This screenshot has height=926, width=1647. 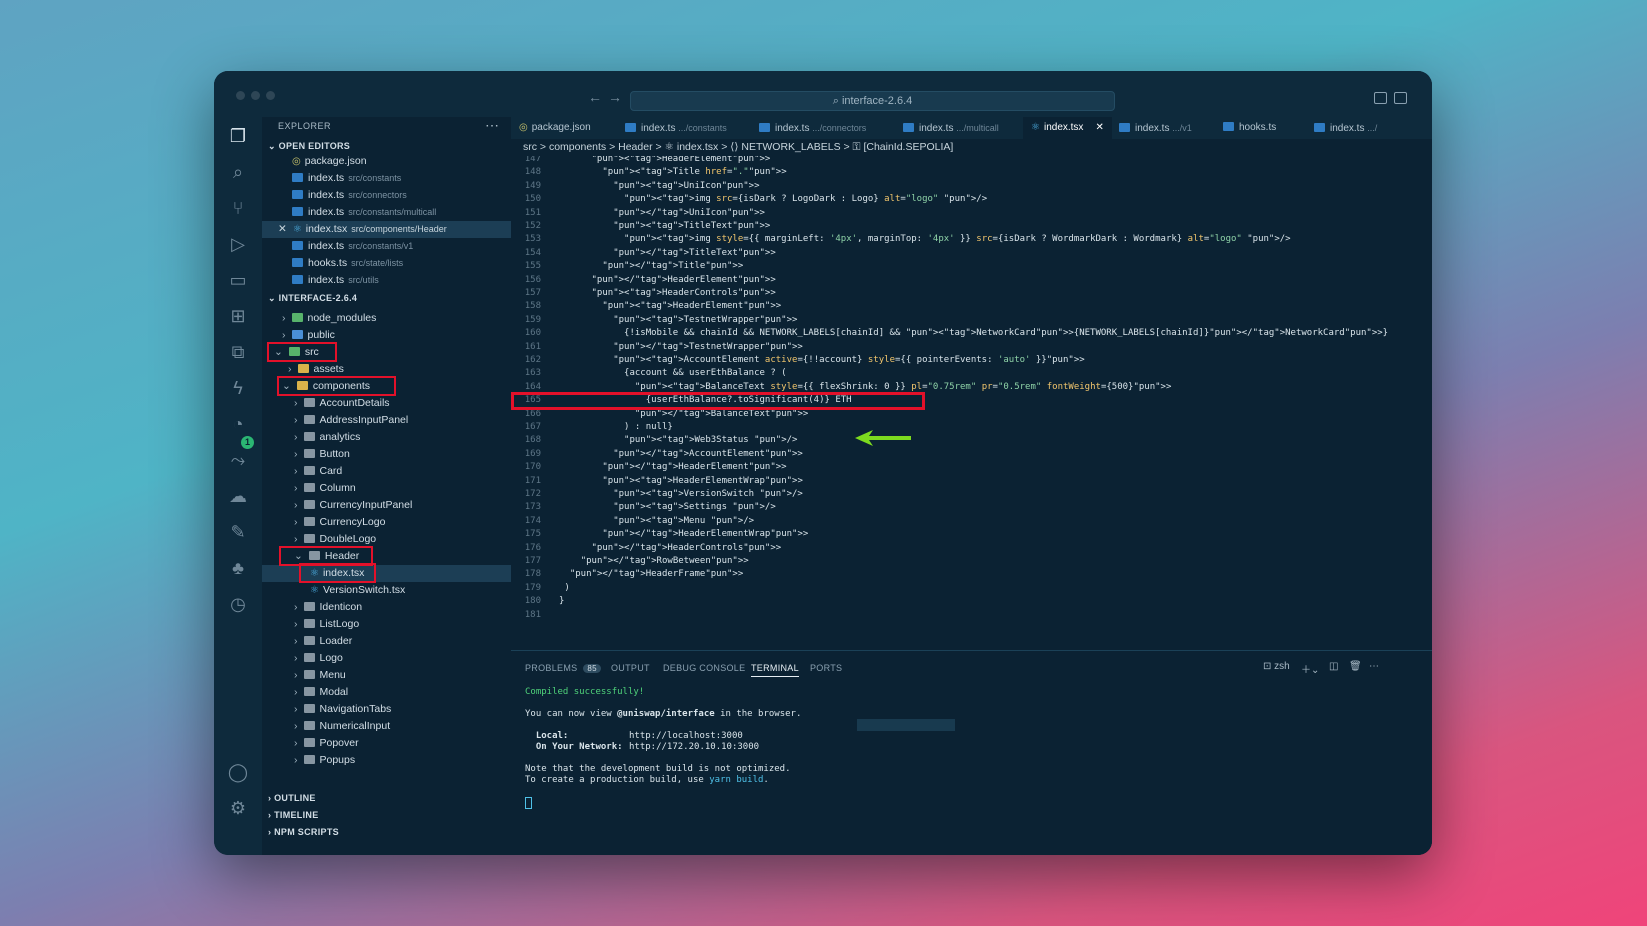 I want to click on tree-item-folder: › Modal, so click(x=386, y=692).